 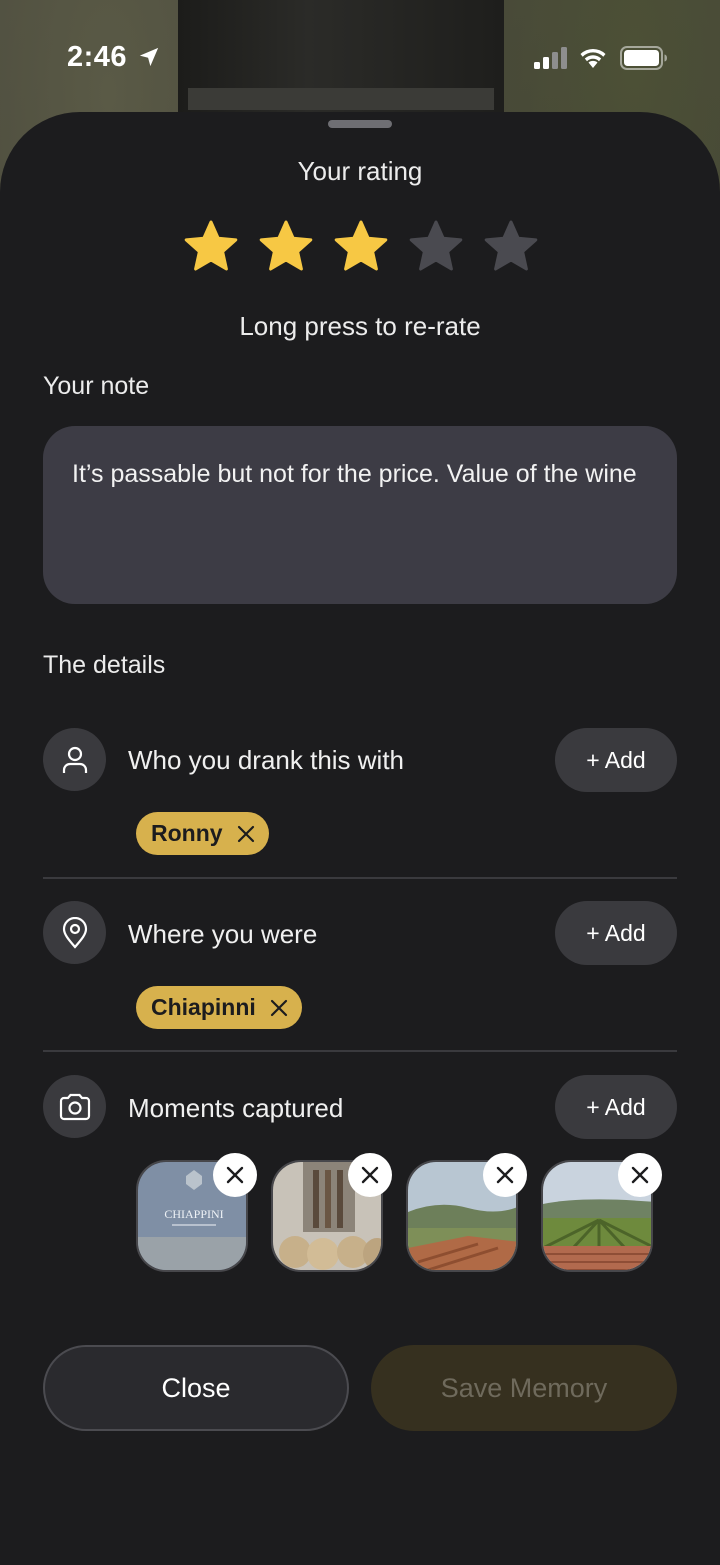 What do you see at coordinates (360, 124) in the screenshot?
I see `sheet-grabber` at bounding box center [360, 124].